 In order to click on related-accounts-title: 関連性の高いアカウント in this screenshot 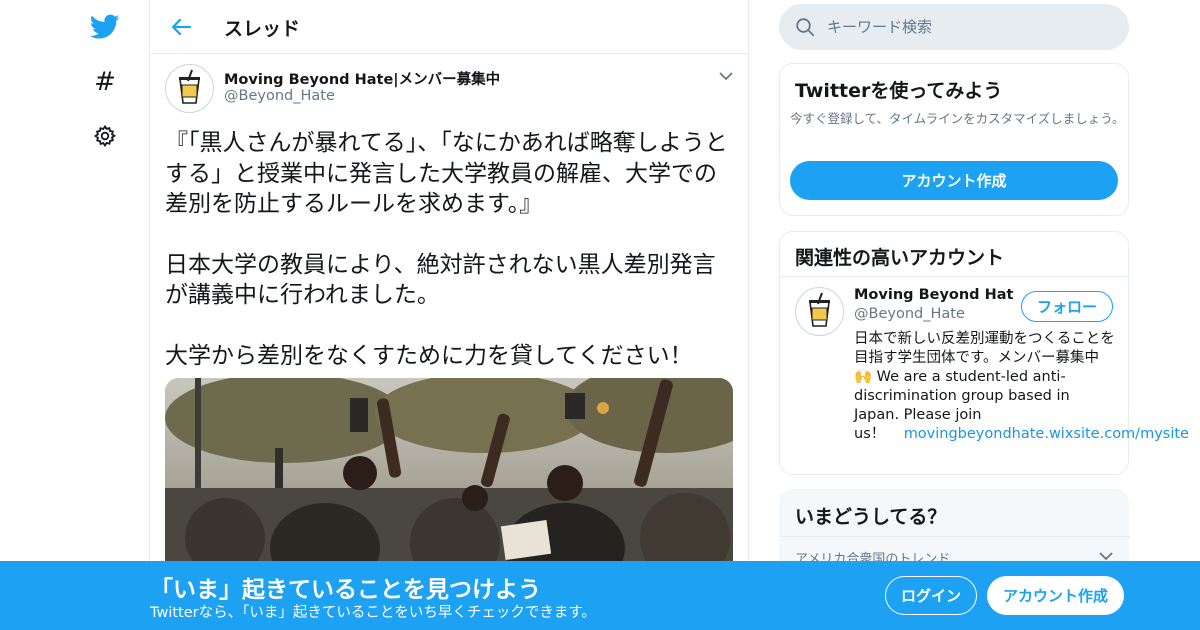, I will do `click(900, 258)`.